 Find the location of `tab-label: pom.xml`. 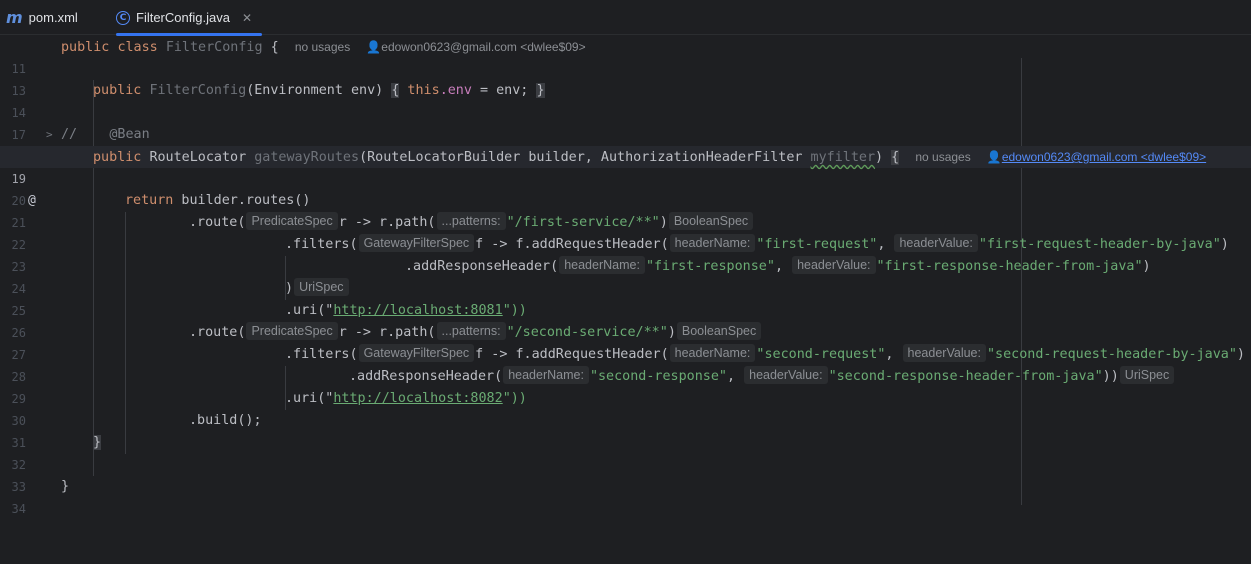

tab-label: pom.xml is located at coordinates (53, 17).